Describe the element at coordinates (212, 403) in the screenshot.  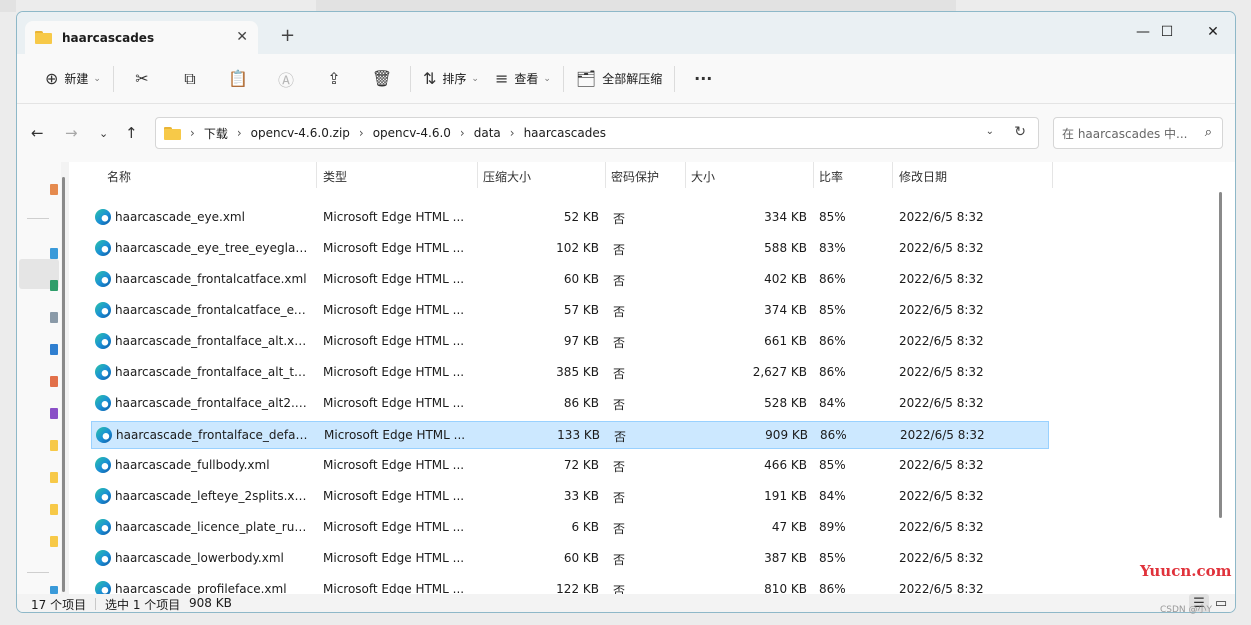
I see `file-name: haarcascade_frontalface_alt2.xml` at that location.